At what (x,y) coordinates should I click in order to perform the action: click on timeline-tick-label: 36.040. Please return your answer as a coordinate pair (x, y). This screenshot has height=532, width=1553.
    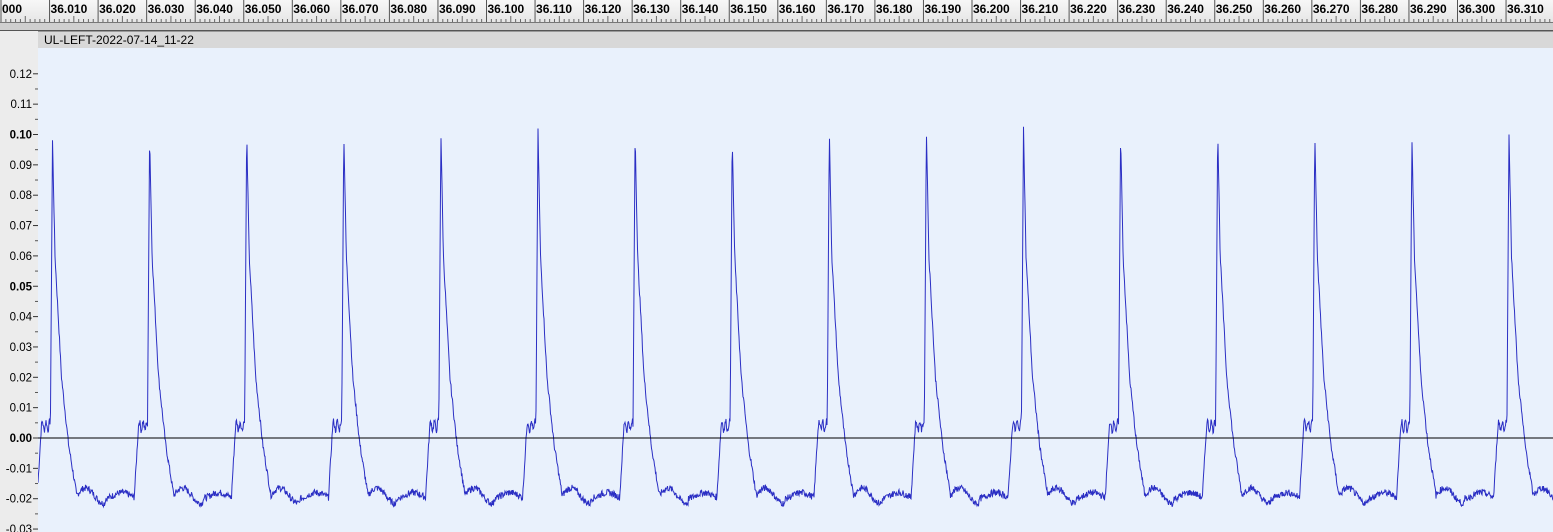
    Looking at the image, I should click on (214, 9).